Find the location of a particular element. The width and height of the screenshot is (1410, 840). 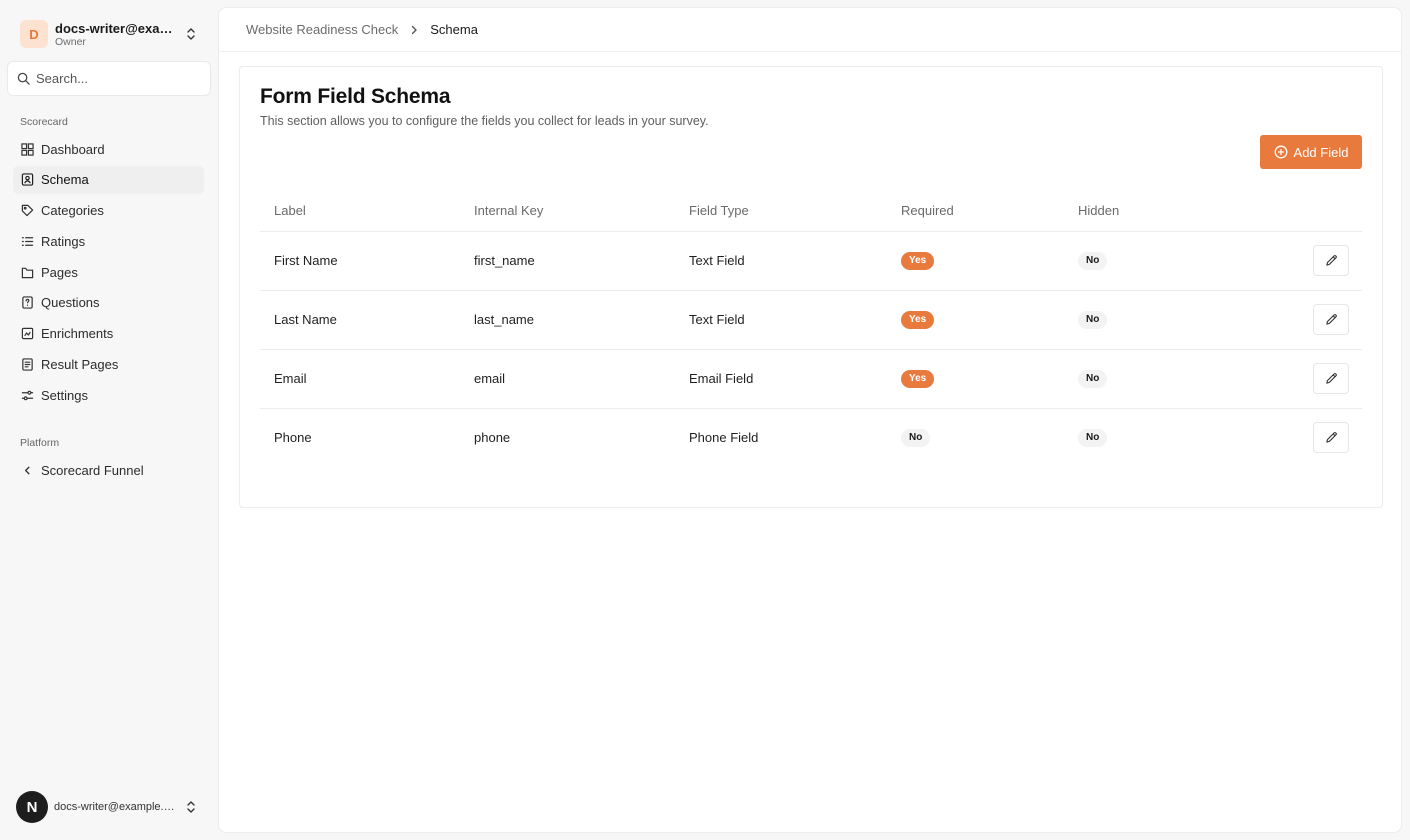

sidebar-item-label: Categories is located at coordinates (72, 211).